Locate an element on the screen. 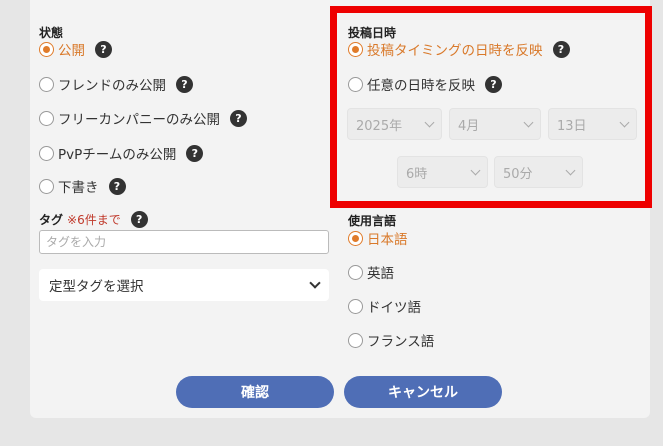 This screenshot has height=446, width=663. status-option-friends: フレンドのみ公開 ? is located at coordinates (116, 84).